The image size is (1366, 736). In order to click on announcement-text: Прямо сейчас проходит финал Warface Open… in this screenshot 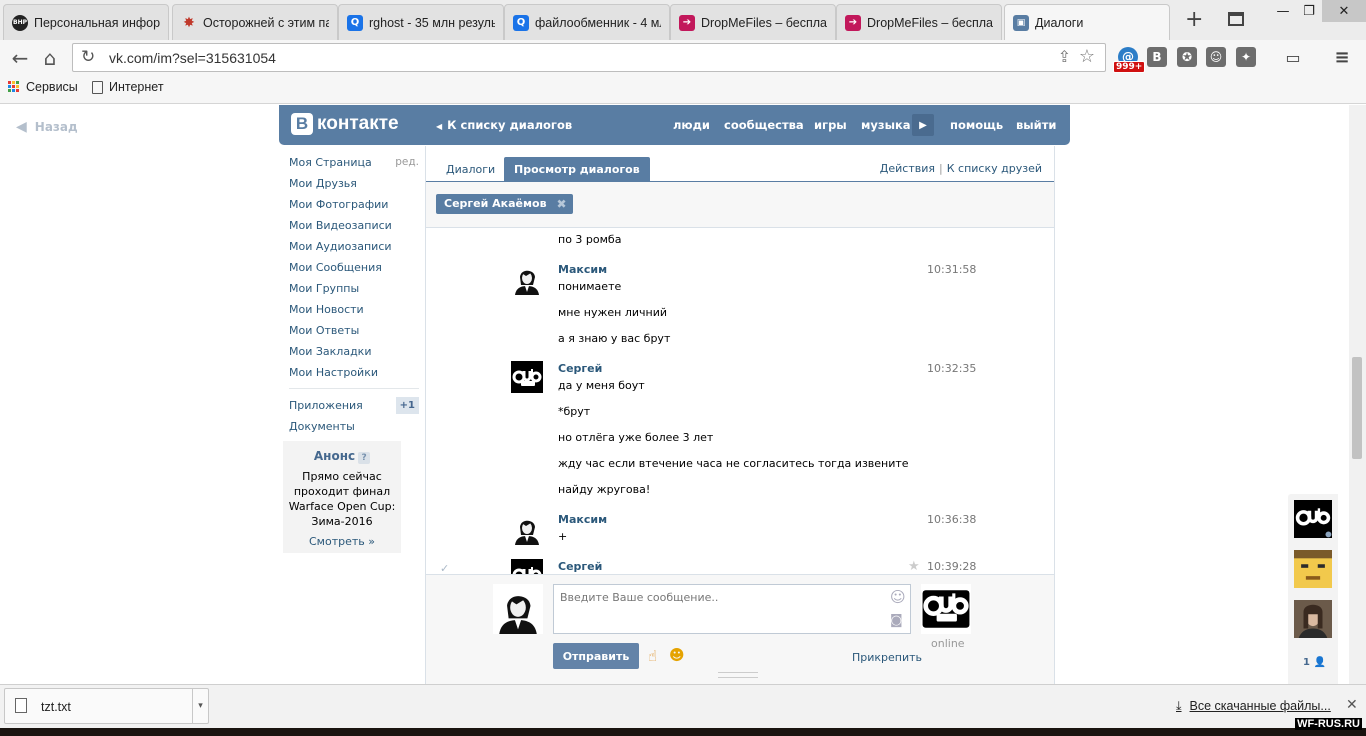, I will do `click(342, 499)`.